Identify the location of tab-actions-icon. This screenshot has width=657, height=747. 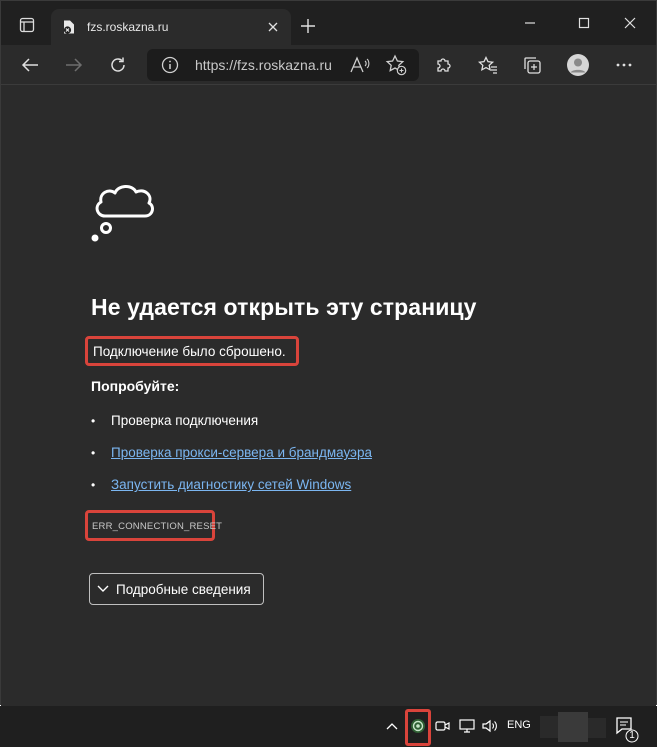
(27, 25).